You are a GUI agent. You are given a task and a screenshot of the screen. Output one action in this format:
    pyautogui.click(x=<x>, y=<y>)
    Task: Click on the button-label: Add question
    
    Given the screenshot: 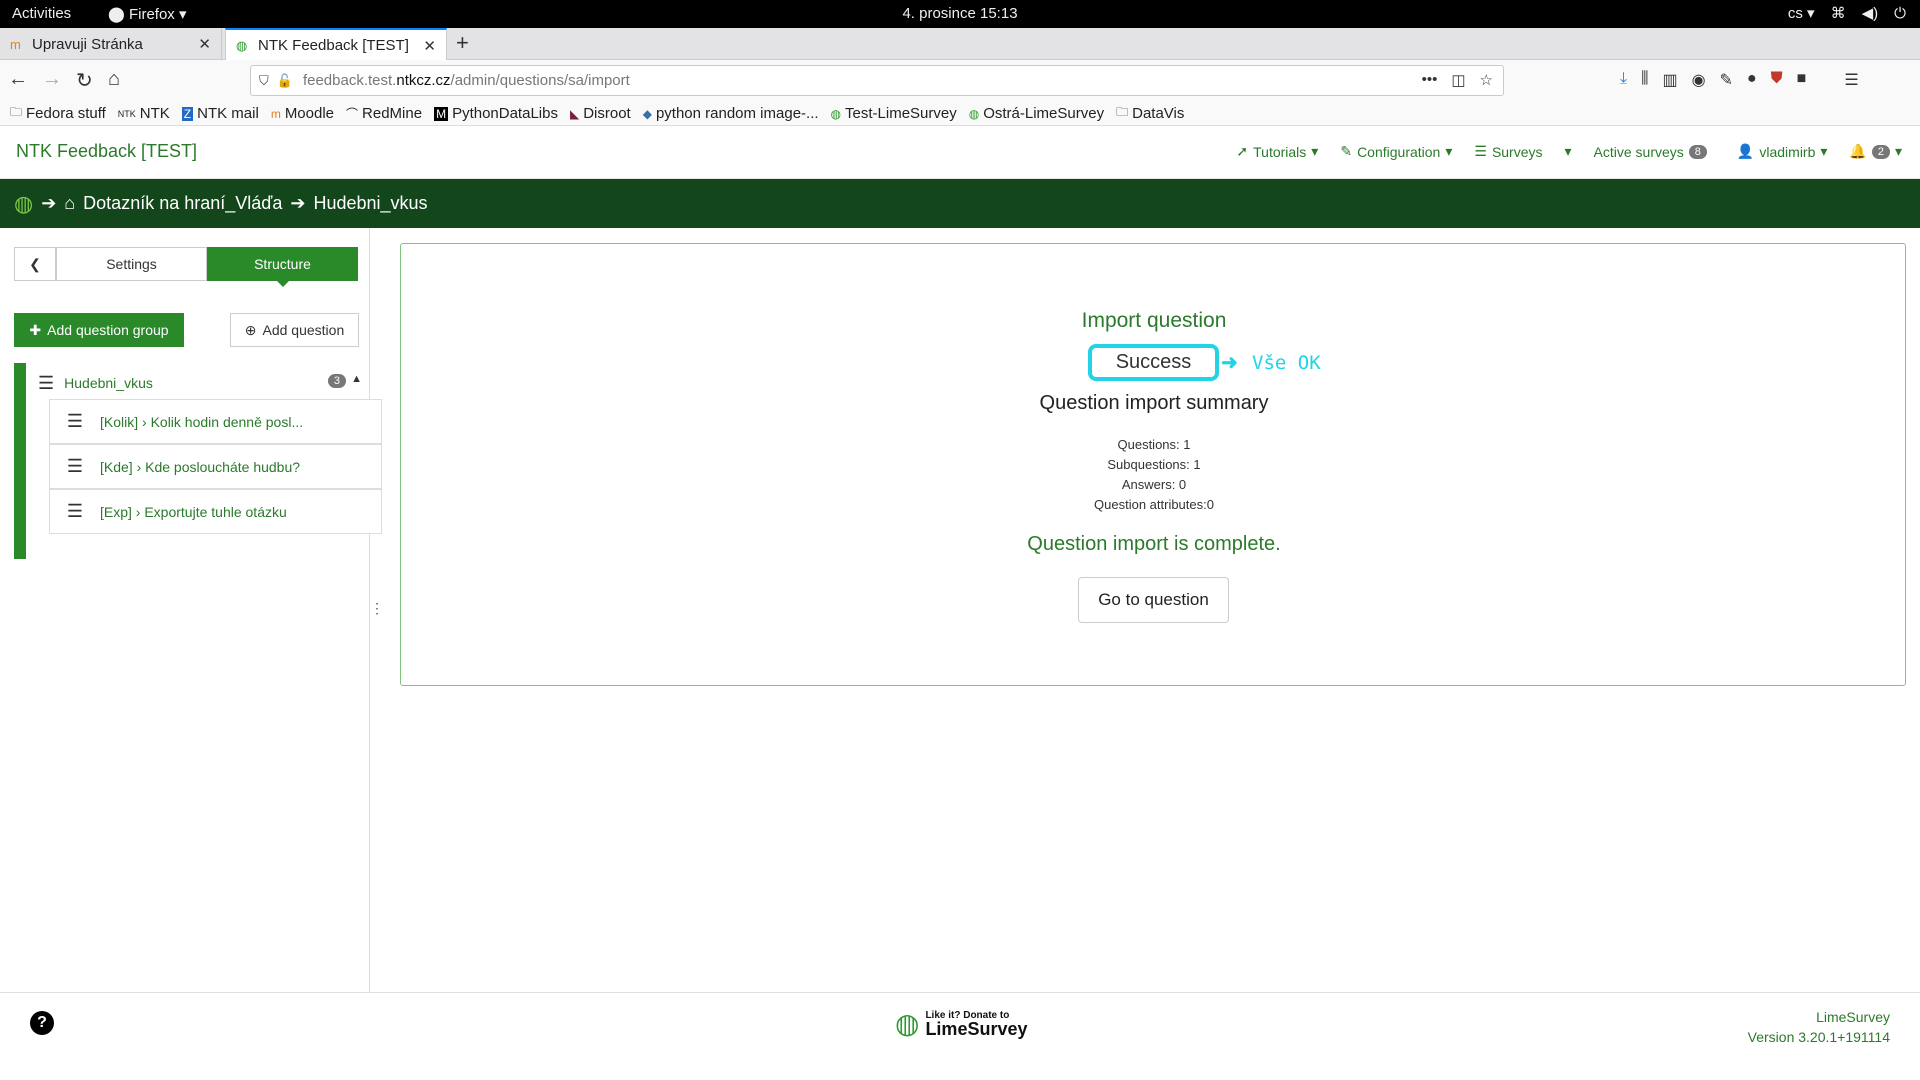 What is the action you would take?
    pyautogui.click(x=303, y=330)
    